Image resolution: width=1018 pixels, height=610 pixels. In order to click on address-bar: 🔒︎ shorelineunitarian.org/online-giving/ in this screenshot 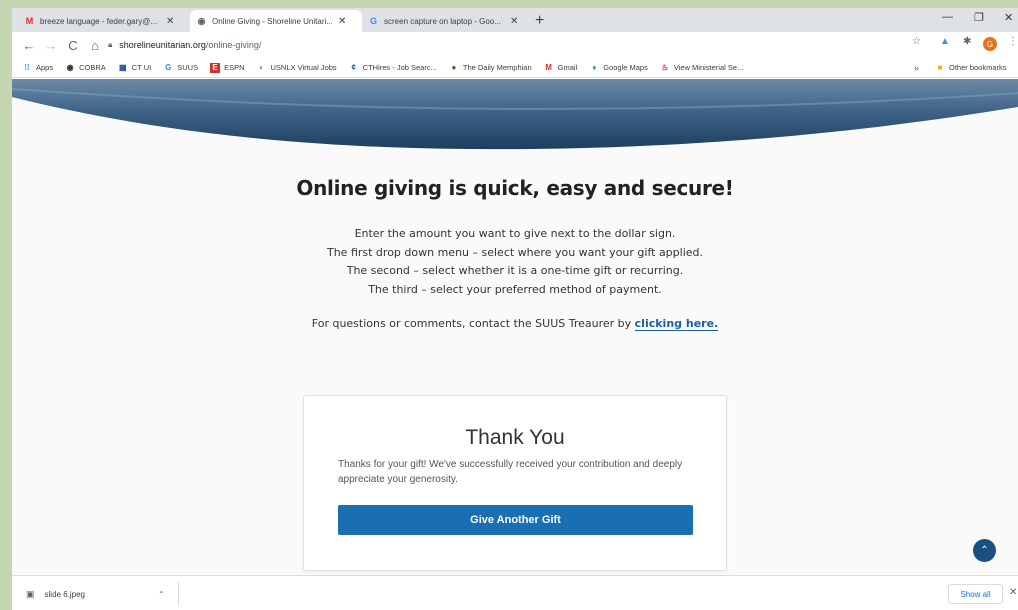, I will do `click(528, 45)`.